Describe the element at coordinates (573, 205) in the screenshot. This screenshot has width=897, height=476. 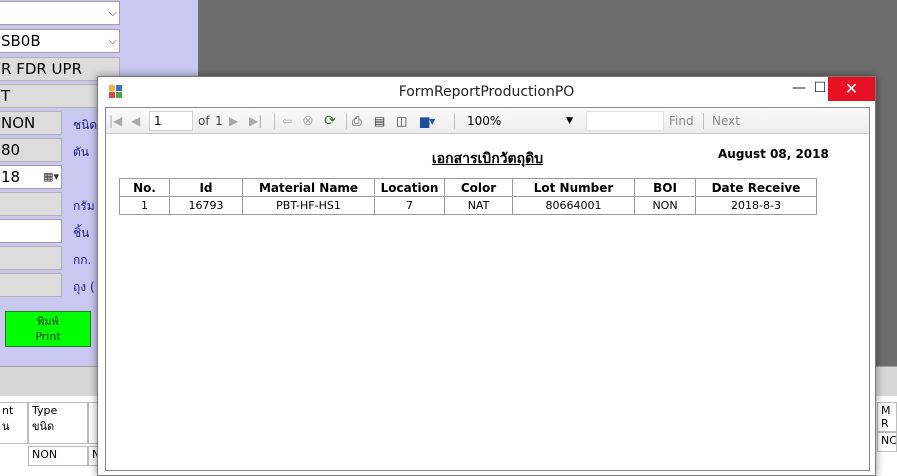
I see `cell-lot-number: 80664001` at that location.